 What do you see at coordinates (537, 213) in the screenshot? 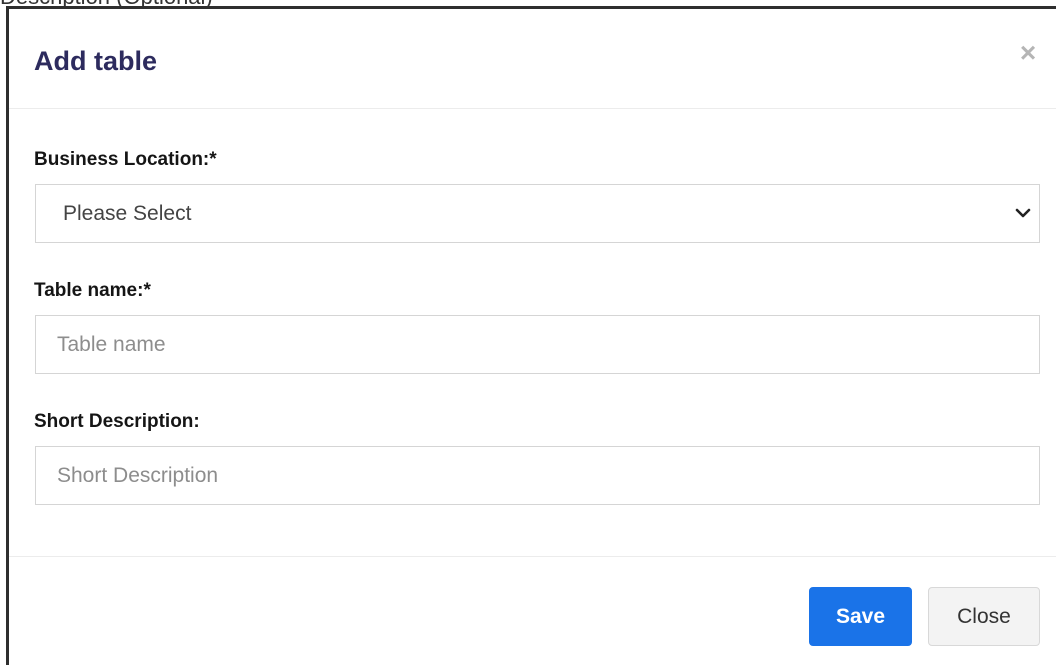
I see `business-location-select: Please Select` at bounding box center [537, 213].